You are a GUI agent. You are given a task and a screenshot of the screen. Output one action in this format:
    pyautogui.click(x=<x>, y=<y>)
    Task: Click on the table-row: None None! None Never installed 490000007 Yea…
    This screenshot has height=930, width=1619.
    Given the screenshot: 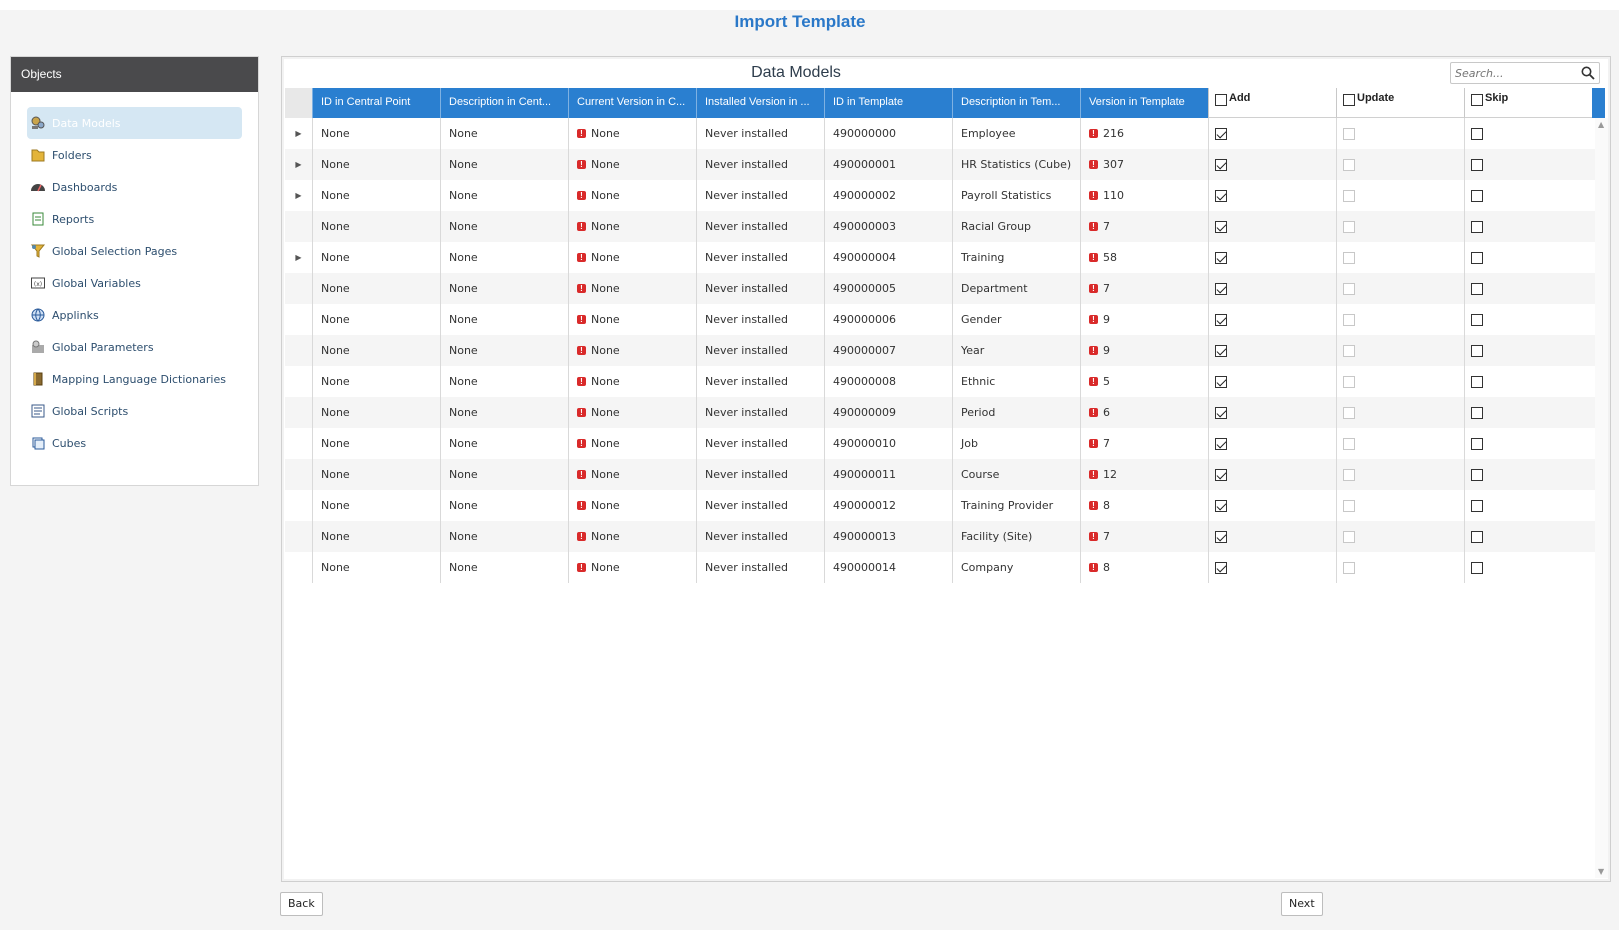 What is the action you would take?
    pyautogui.click(x=946, y=350)
    